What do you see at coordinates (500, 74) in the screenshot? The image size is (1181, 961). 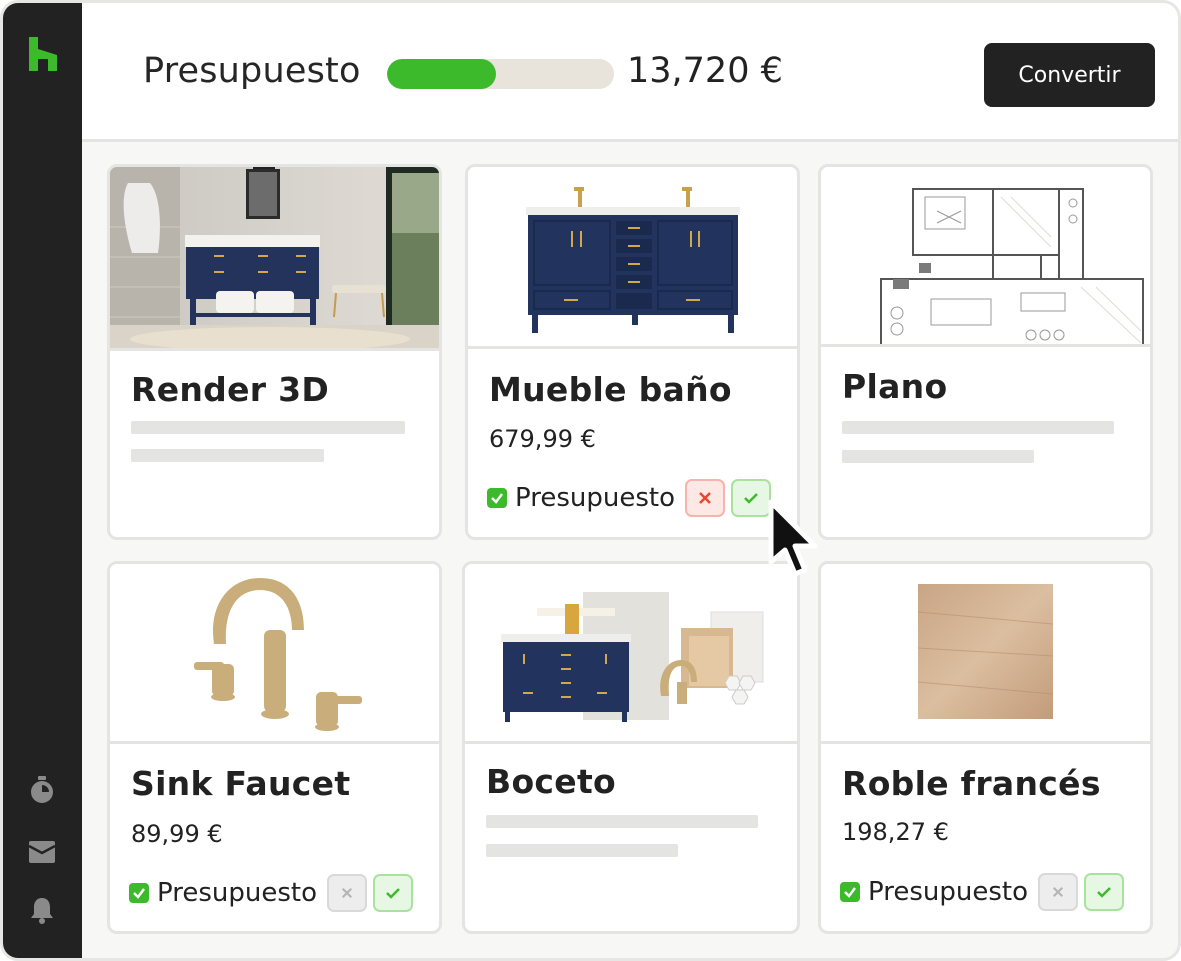 I see `budget-progress-bar` at bounding box center [500, 74].